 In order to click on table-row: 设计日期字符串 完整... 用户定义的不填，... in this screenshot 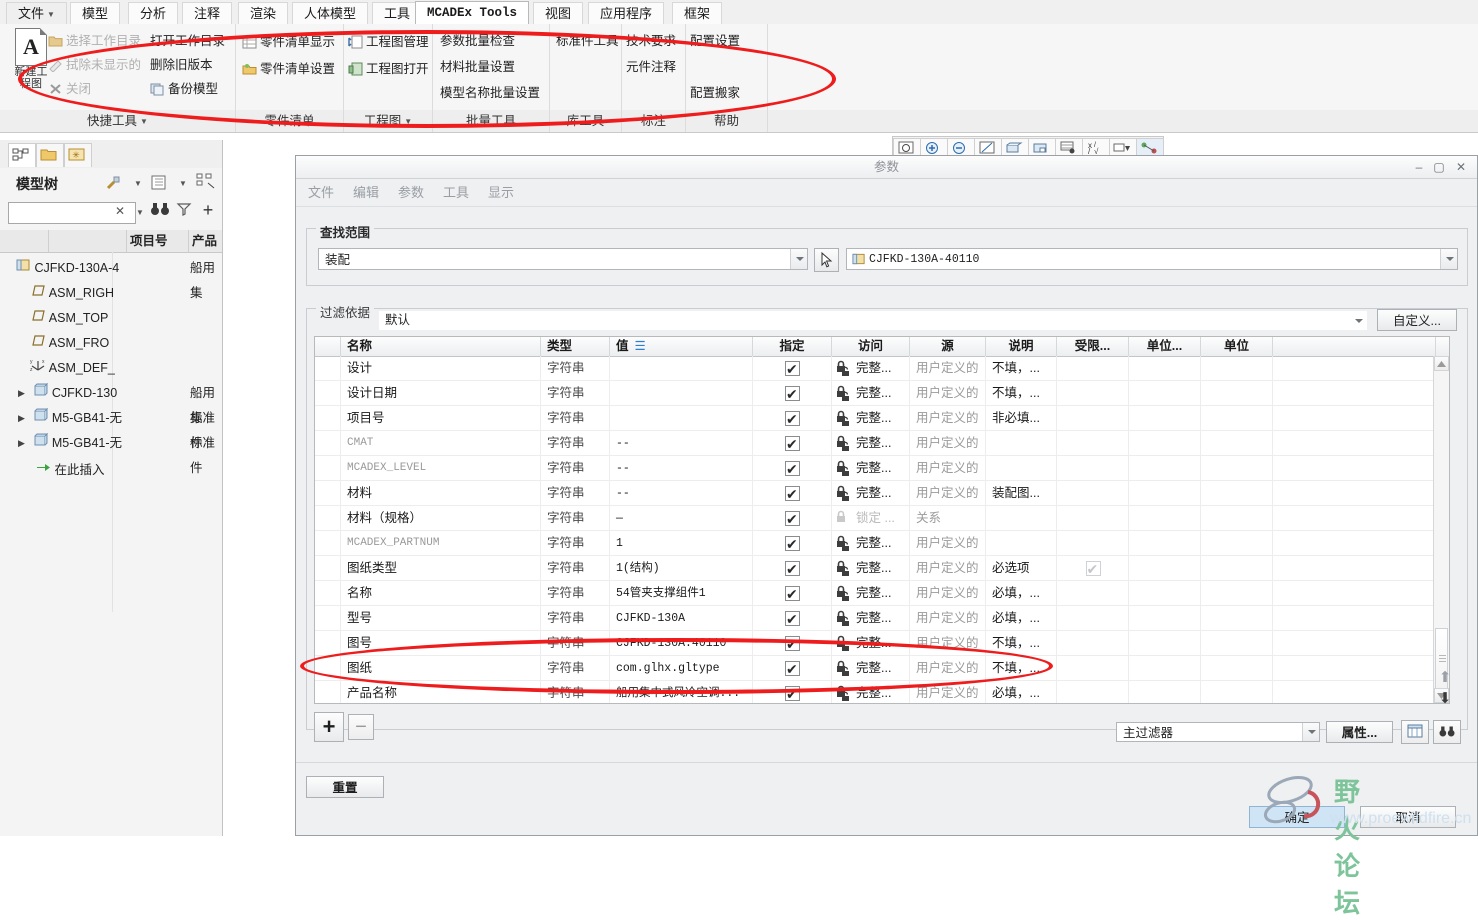, I will do `click(882, 393)`.